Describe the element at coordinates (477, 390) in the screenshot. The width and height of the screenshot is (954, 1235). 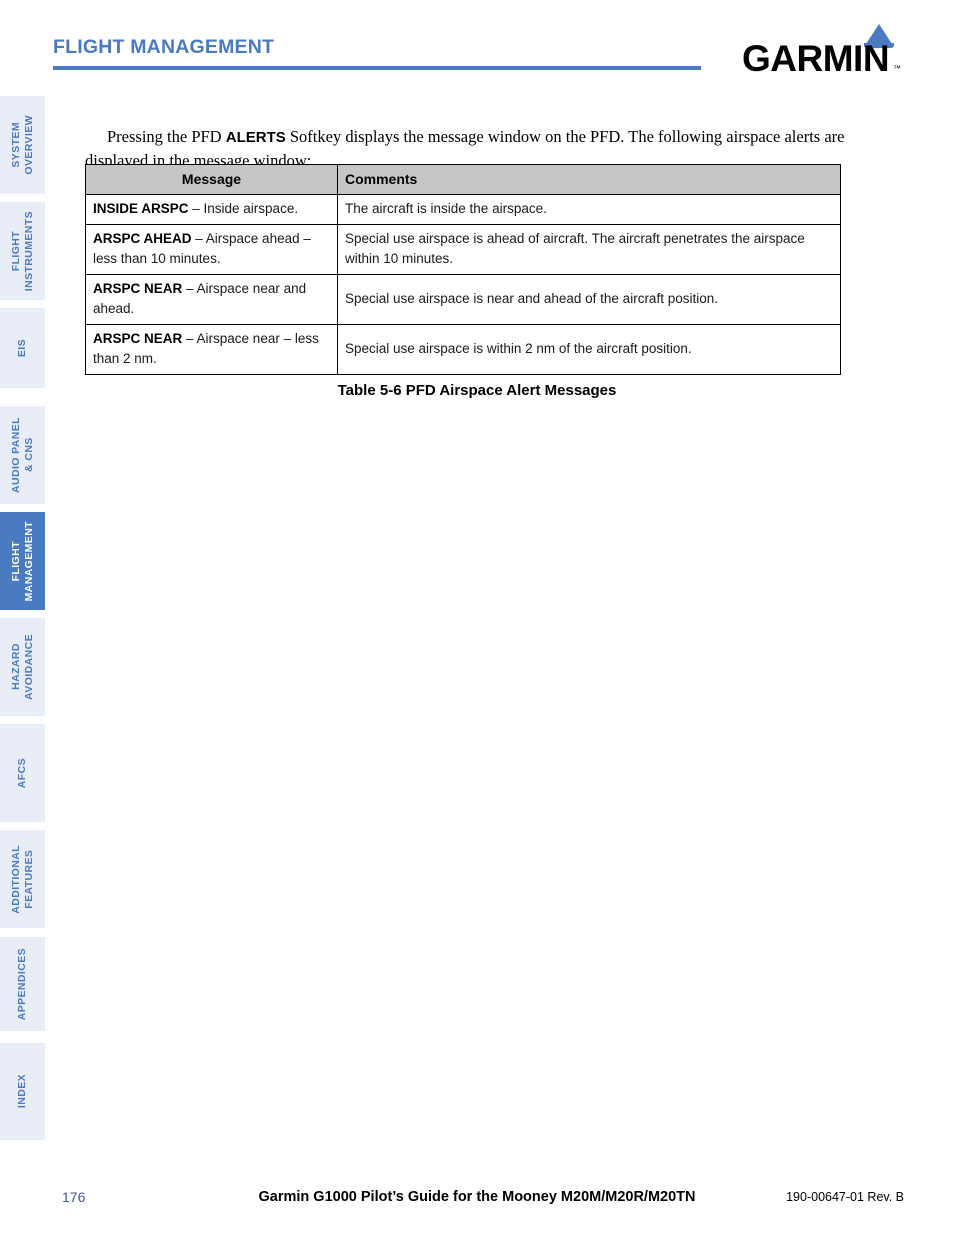
I see `table-caption: Table 5-6 PFD Airspace Alert Messages` at that location.